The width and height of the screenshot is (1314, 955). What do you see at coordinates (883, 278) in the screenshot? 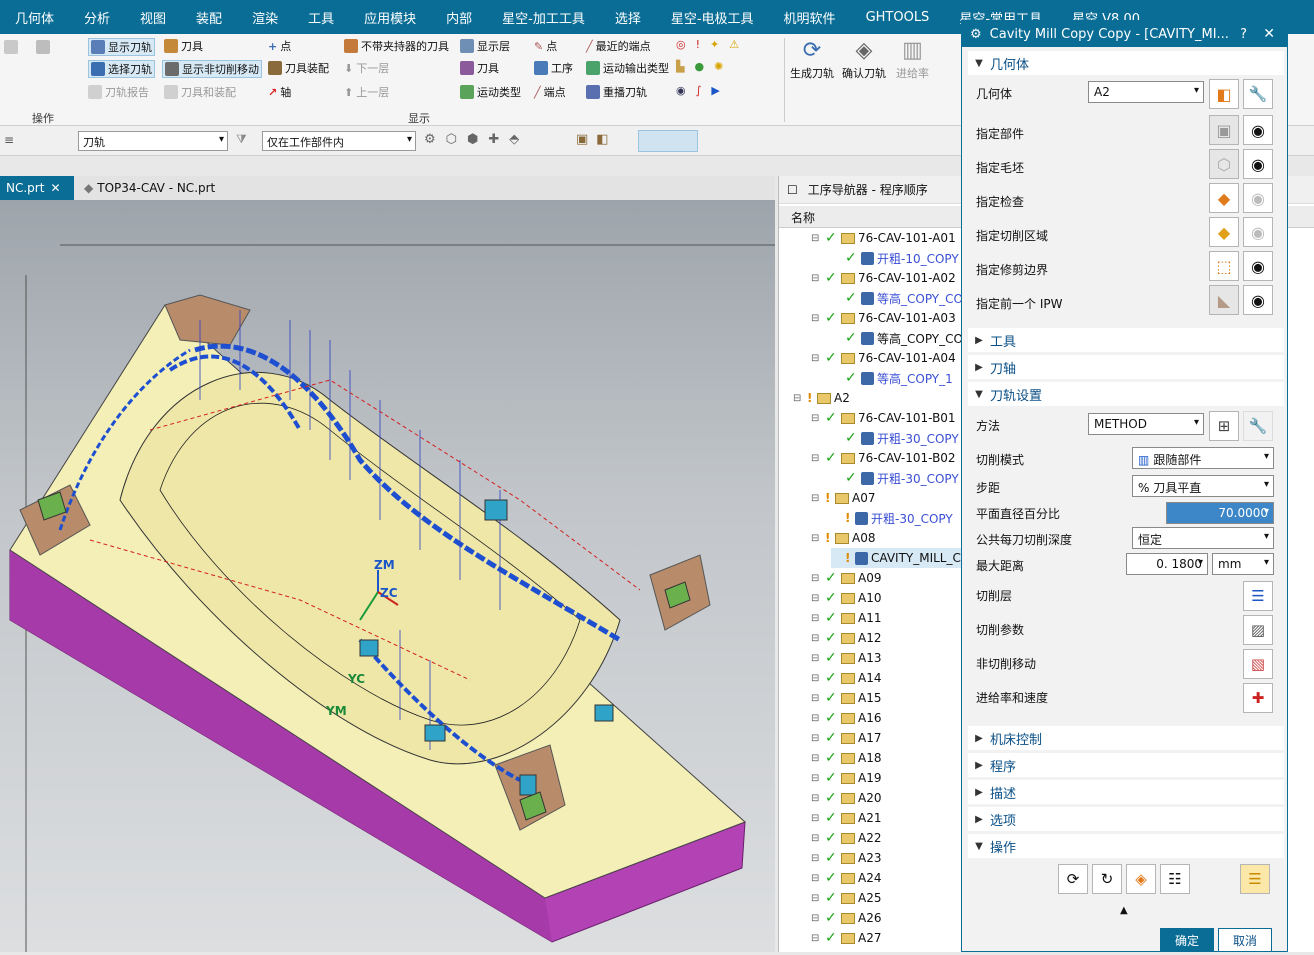
I see `program-group-row: ⊟ ✓ 76-CAV-101-A02` at bounding box center [883, 278].